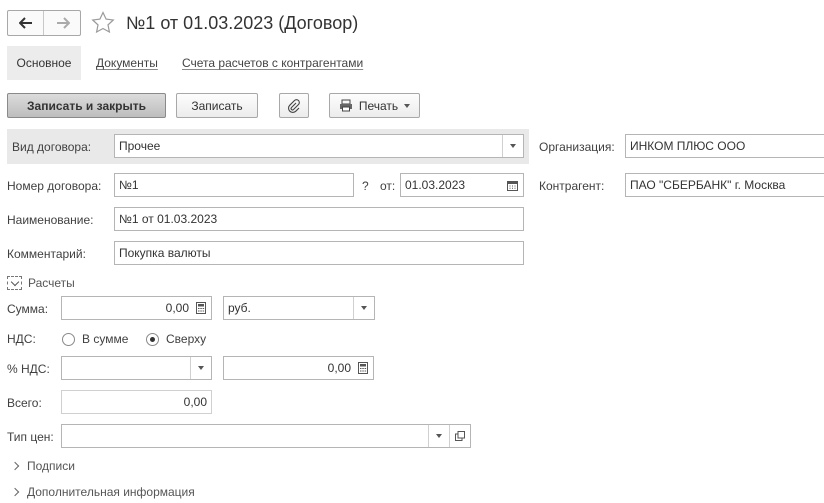 Image resolution: width=824 pixels, height=503 pixels. What do you see at coordinates (298, 368) in the screenshot?
I see `vat-amount-field: 0,00` at bounding box center [298, 368].